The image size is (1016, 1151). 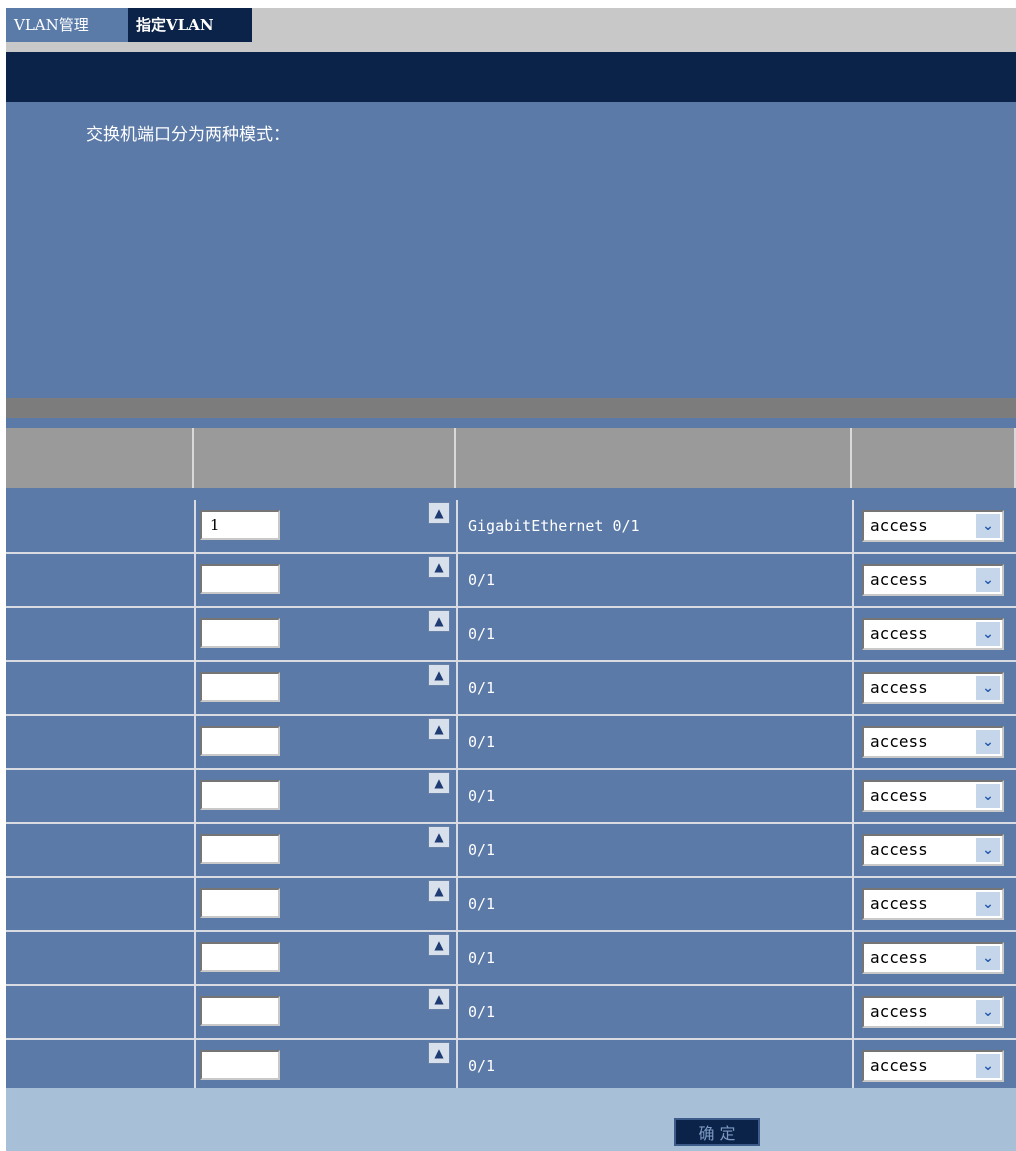 I want to click on table-header, so click(x=511, y=458).